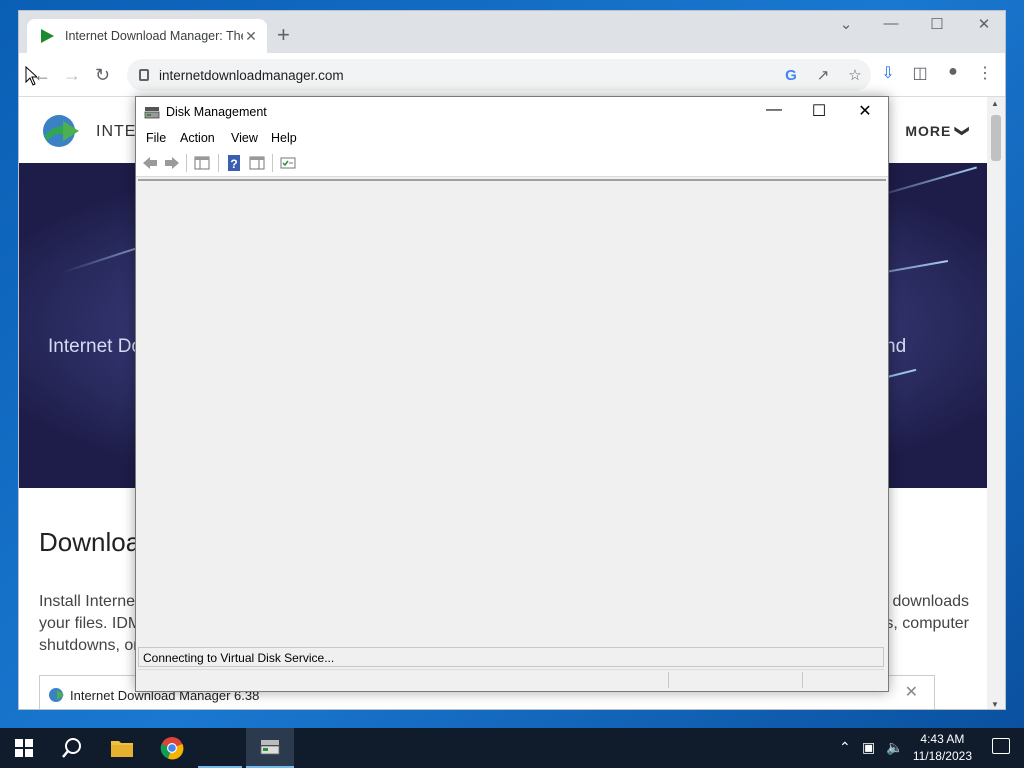 Image resolution: width=1024 pixels, height=768 pixels. Describe the element at coordinates (257, 163) in the screenshot. I see `show-hide-action-pane-icon` at that location.